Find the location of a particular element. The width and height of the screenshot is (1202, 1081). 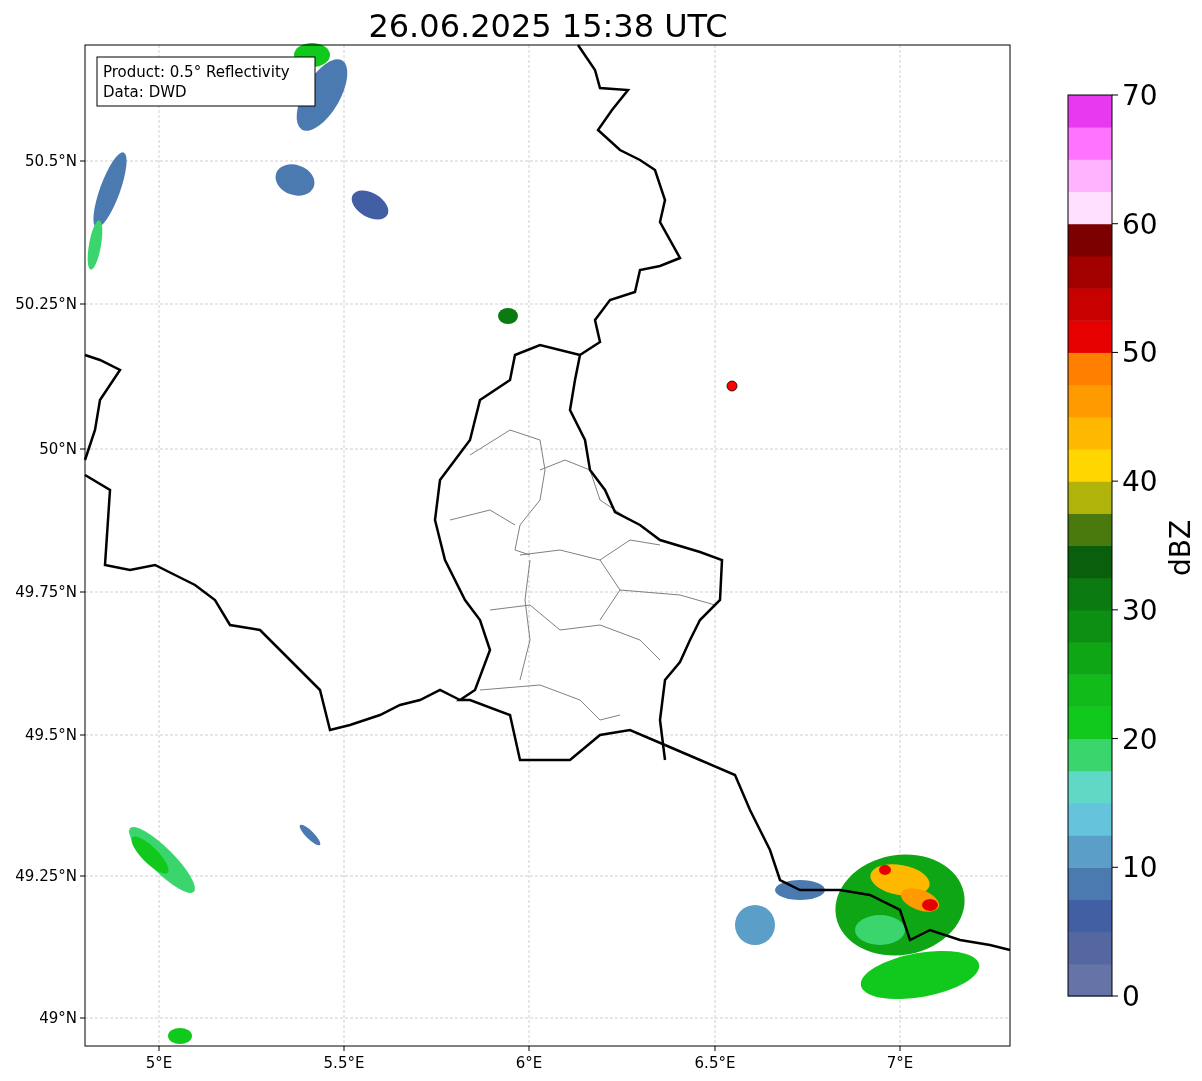

colorbar-tick-label: 70 is located at coordinates (1140, 95).